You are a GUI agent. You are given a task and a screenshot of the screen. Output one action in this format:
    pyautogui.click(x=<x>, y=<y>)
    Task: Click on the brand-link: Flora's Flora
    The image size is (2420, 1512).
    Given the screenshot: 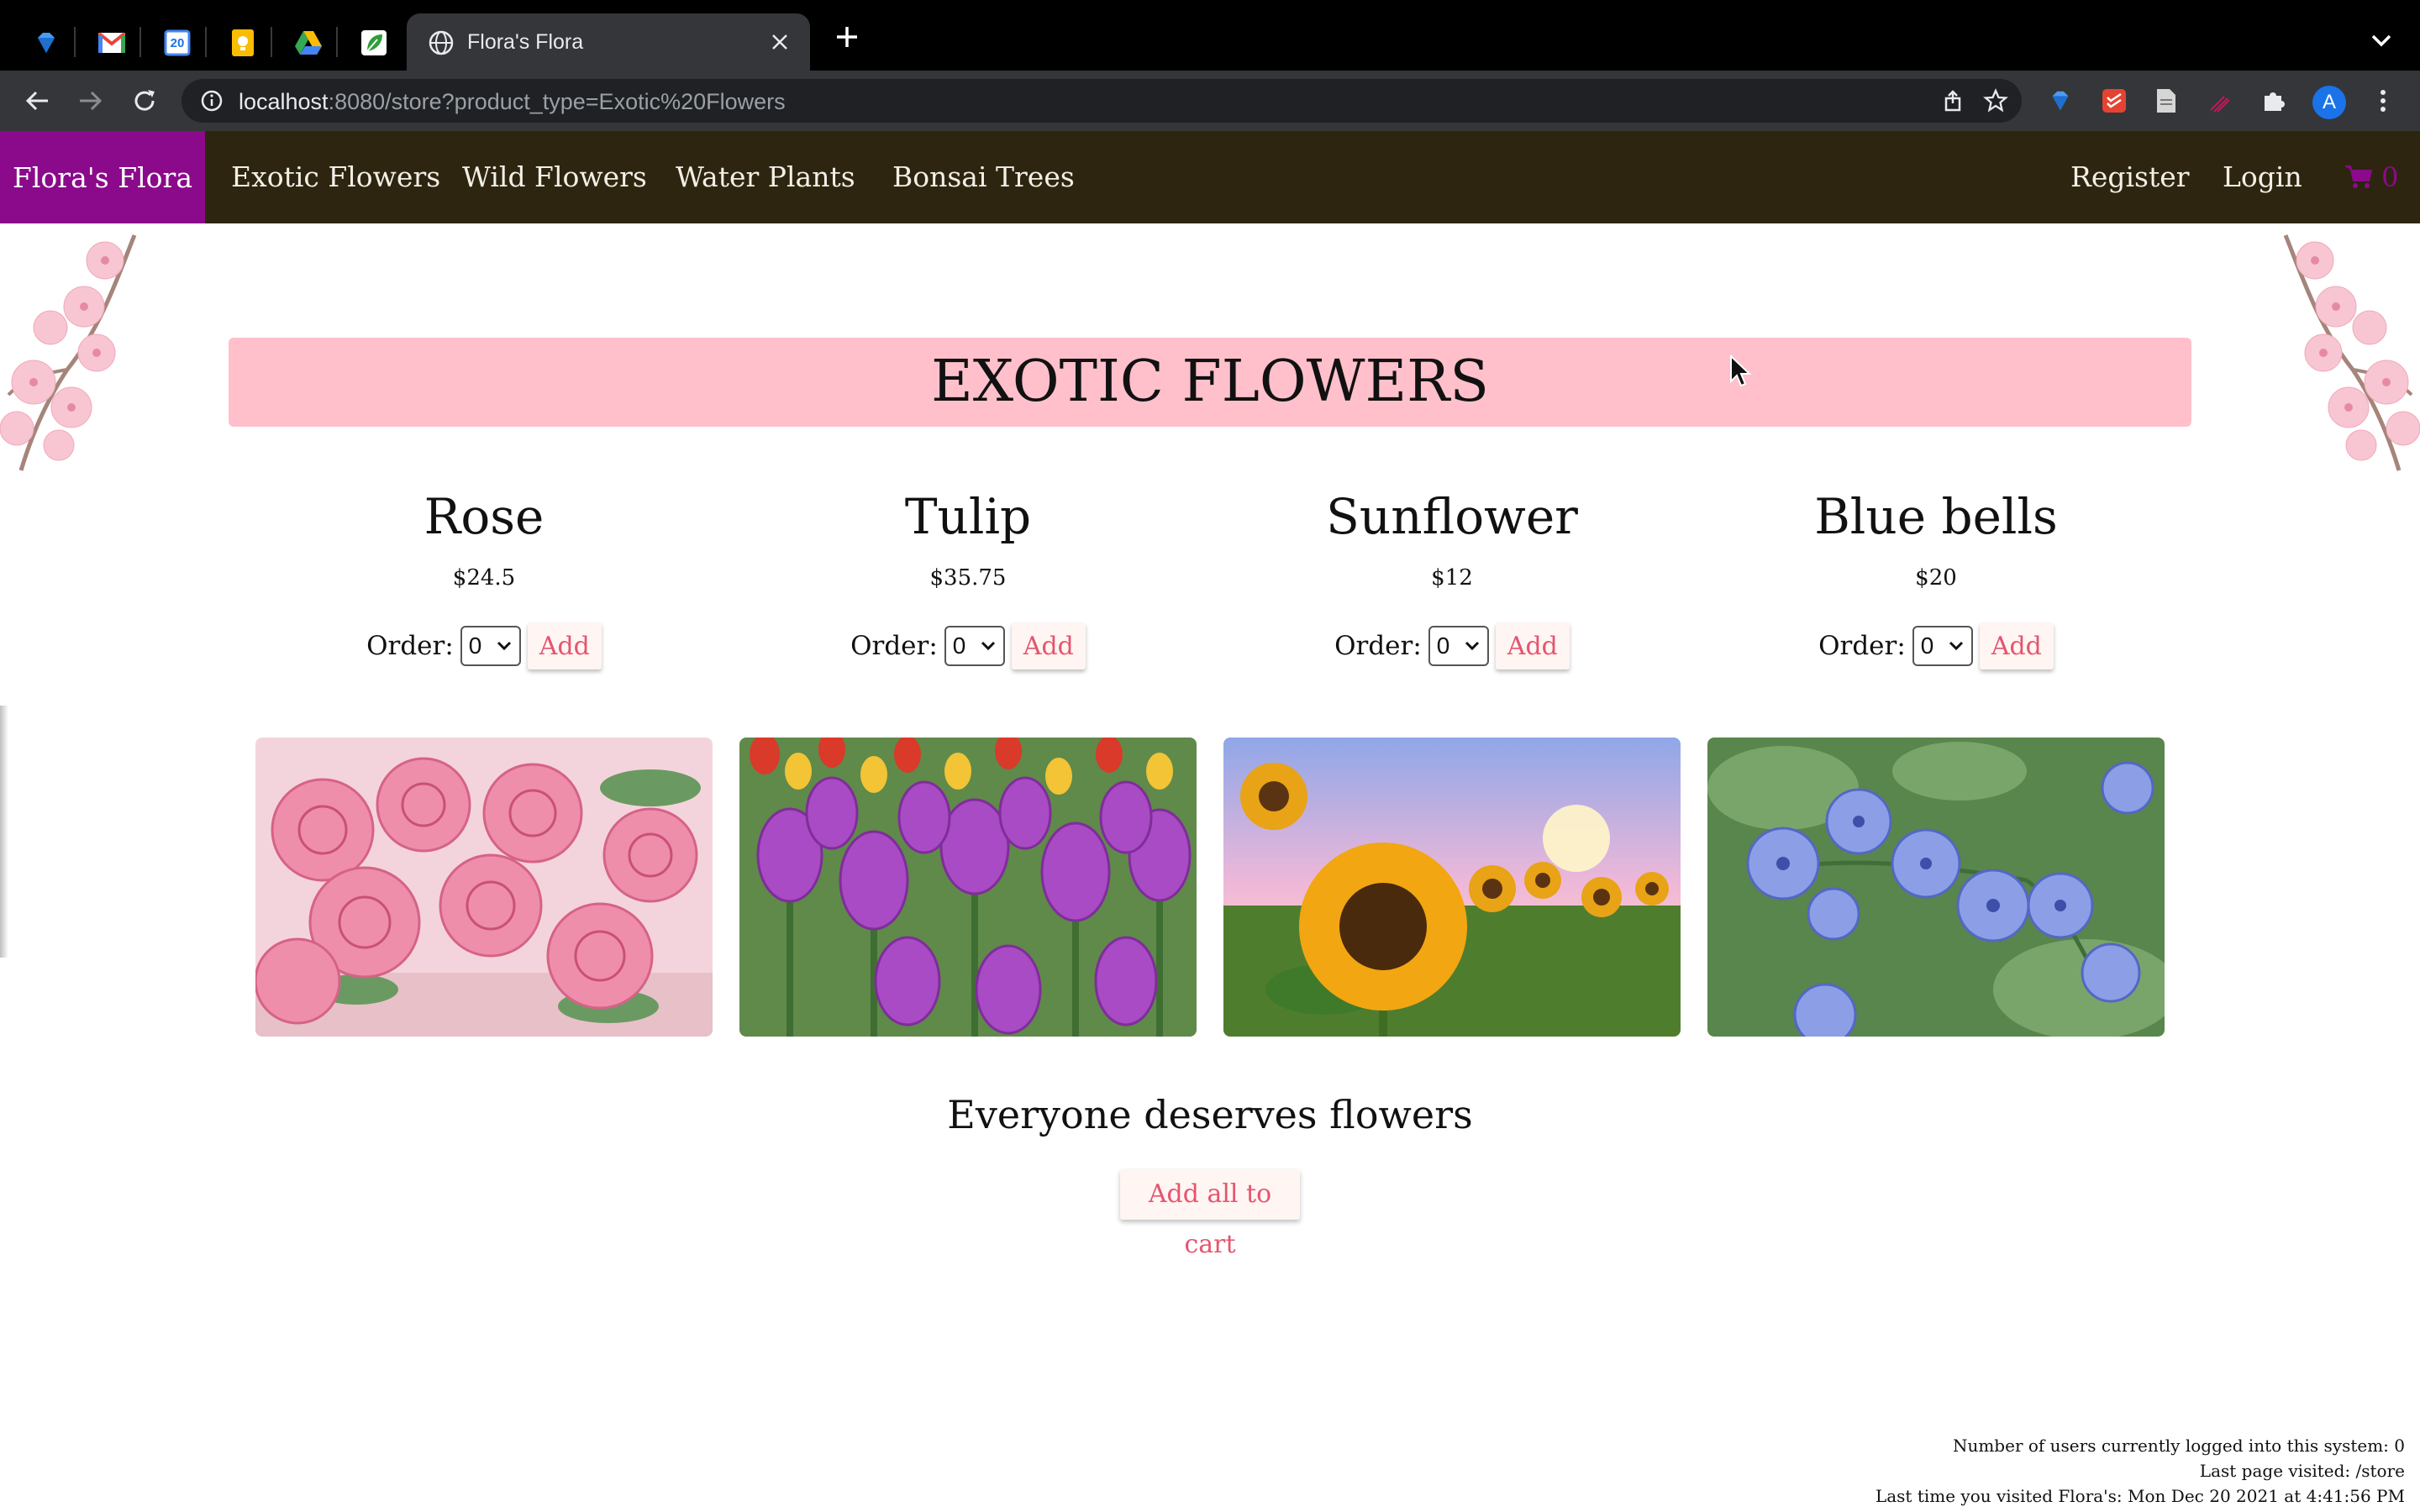 What is the action you would take?
    pyautogui.click(x=102, y=177)
    